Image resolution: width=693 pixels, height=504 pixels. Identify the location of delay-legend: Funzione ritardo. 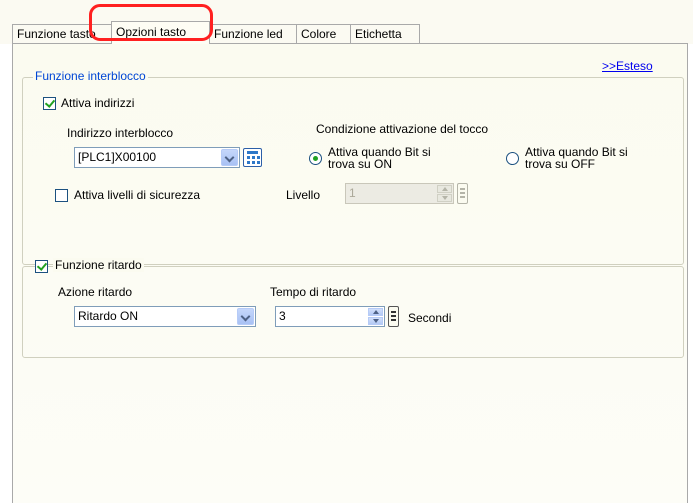
(98, 265).